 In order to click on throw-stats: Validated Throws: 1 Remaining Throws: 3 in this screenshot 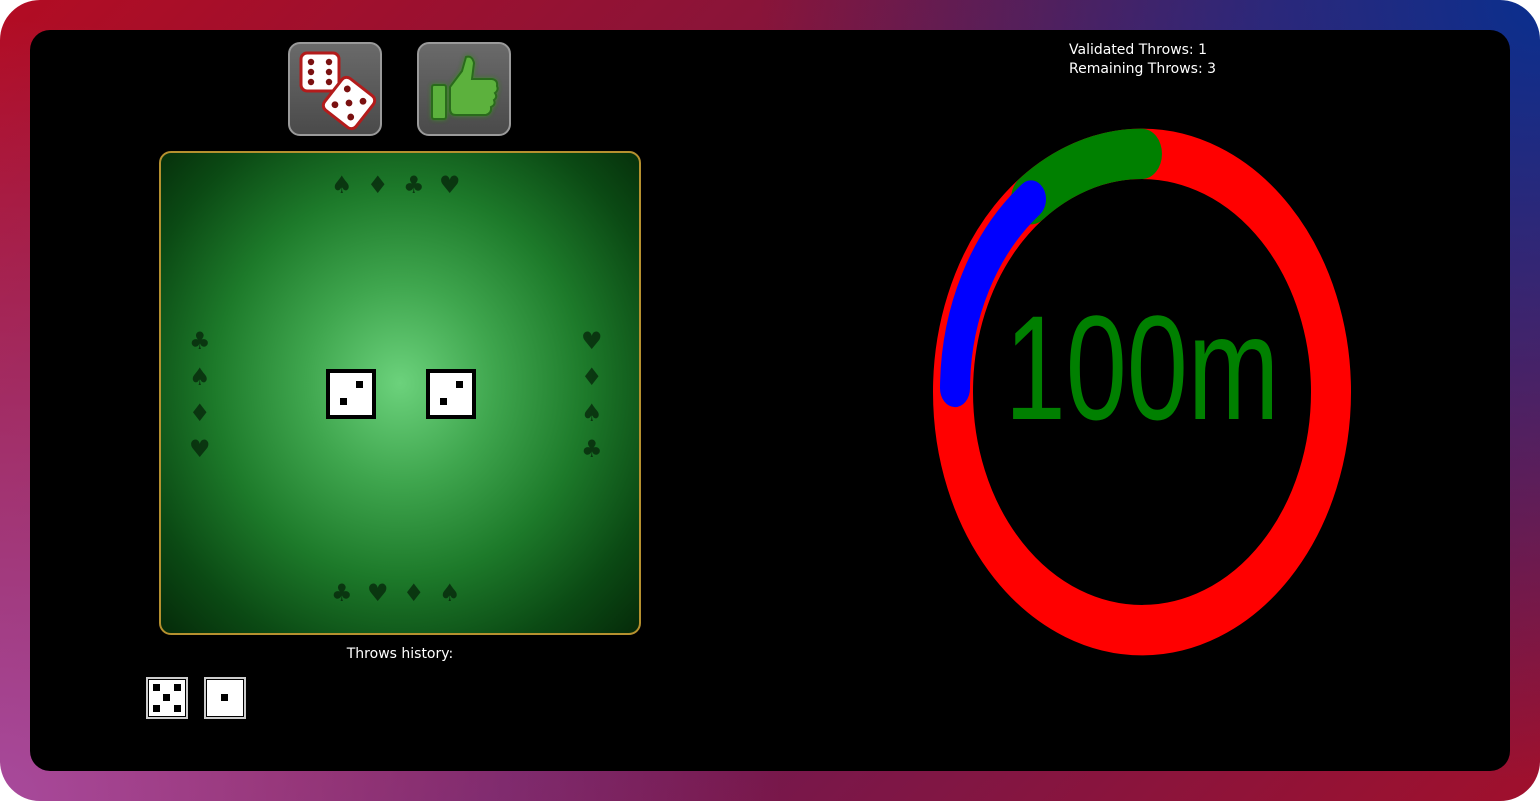, I will do `click(1142, 60)`.